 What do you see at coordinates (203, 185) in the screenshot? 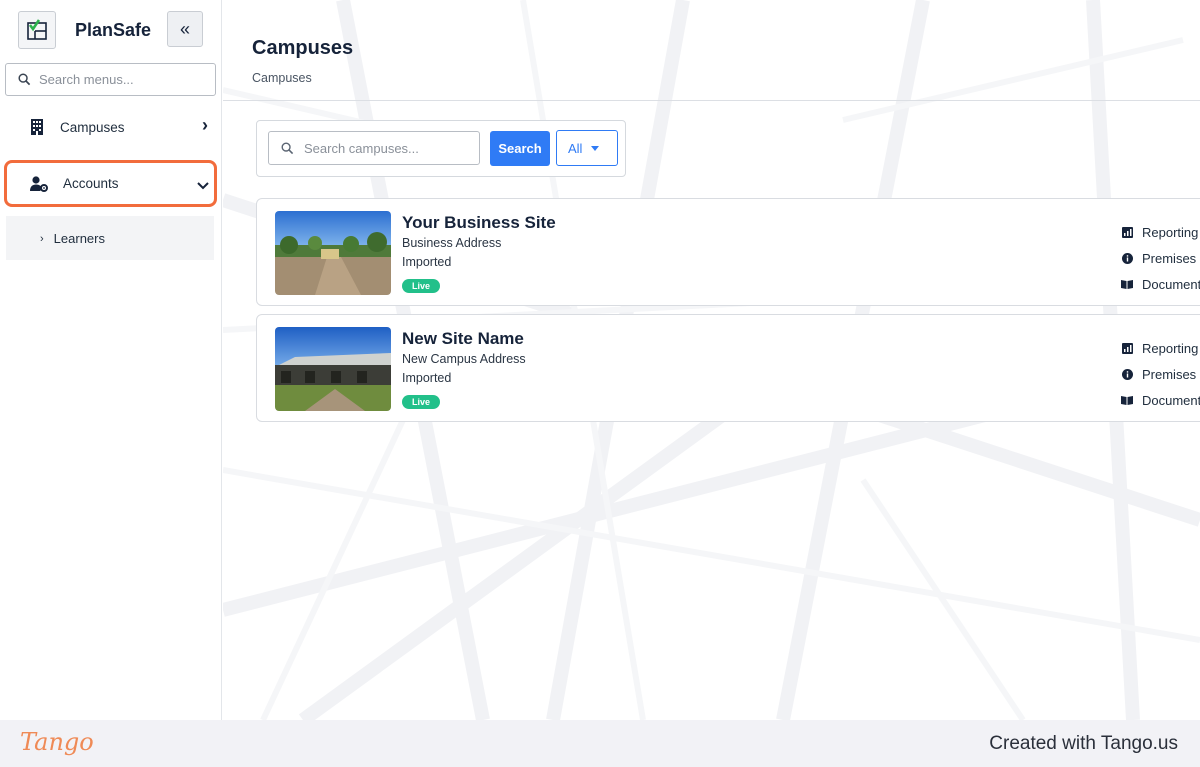
I see `chevron-down-icon` at bounding box center [203, 185].